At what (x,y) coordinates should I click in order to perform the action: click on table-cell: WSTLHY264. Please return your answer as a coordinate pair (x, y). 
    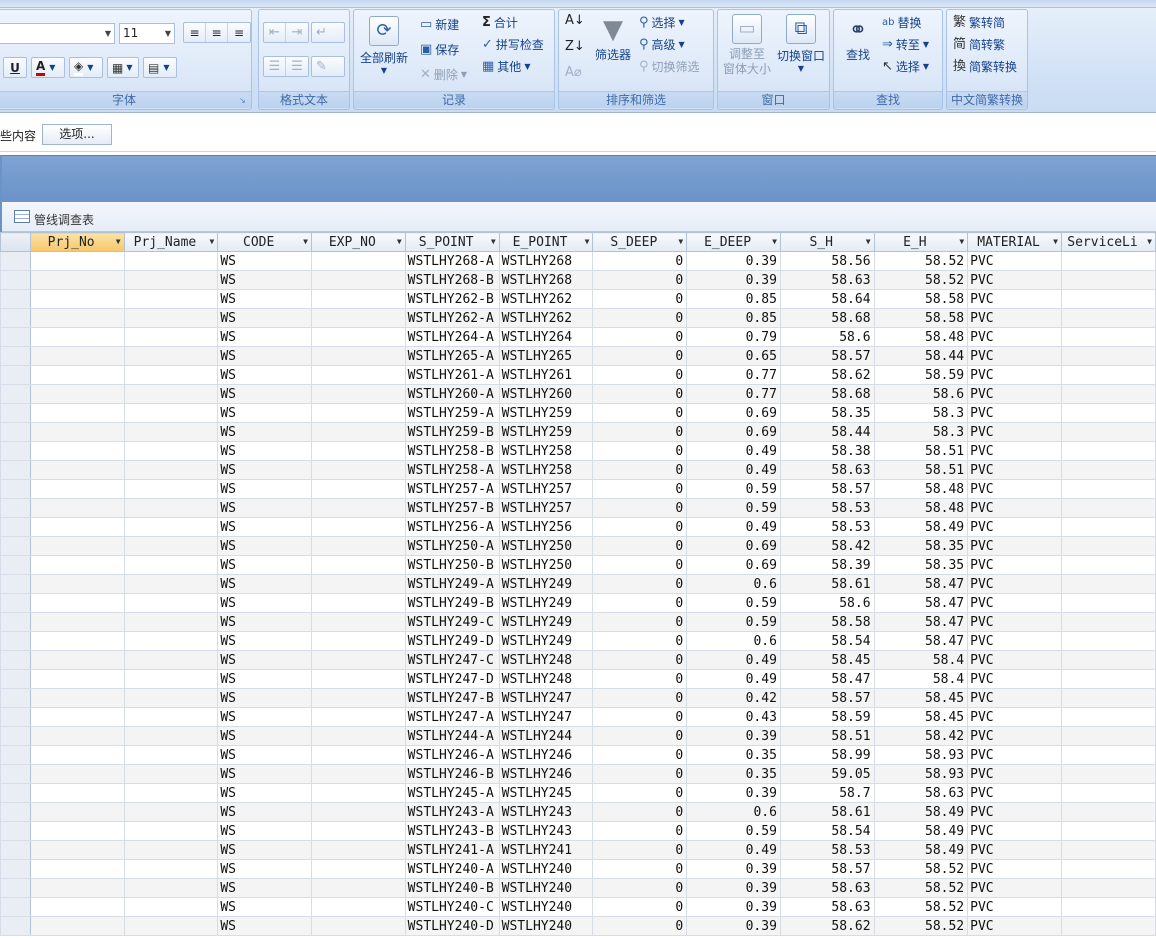
    Looking at the image, I should click on (546, 337).